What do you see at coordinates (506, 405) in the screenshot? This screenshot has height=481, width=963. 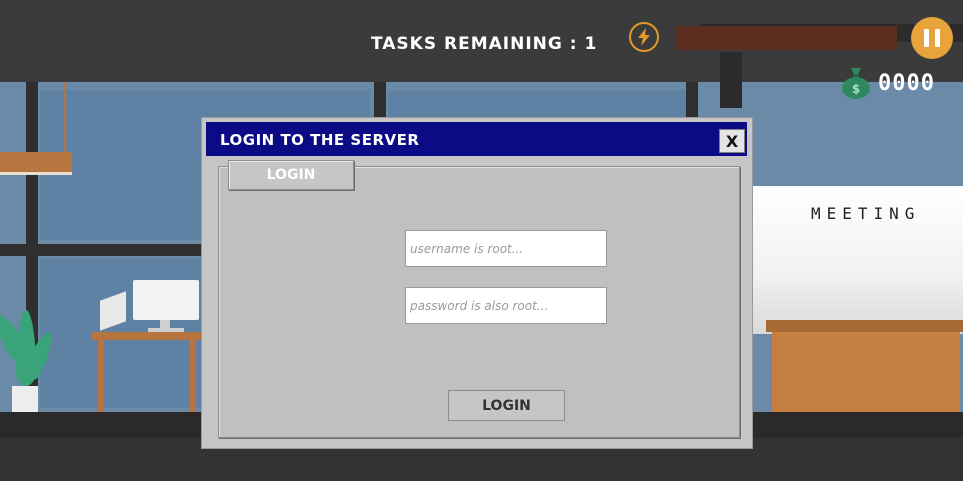 I see `login-button: LOGIN` at bounding box center [506, 405].